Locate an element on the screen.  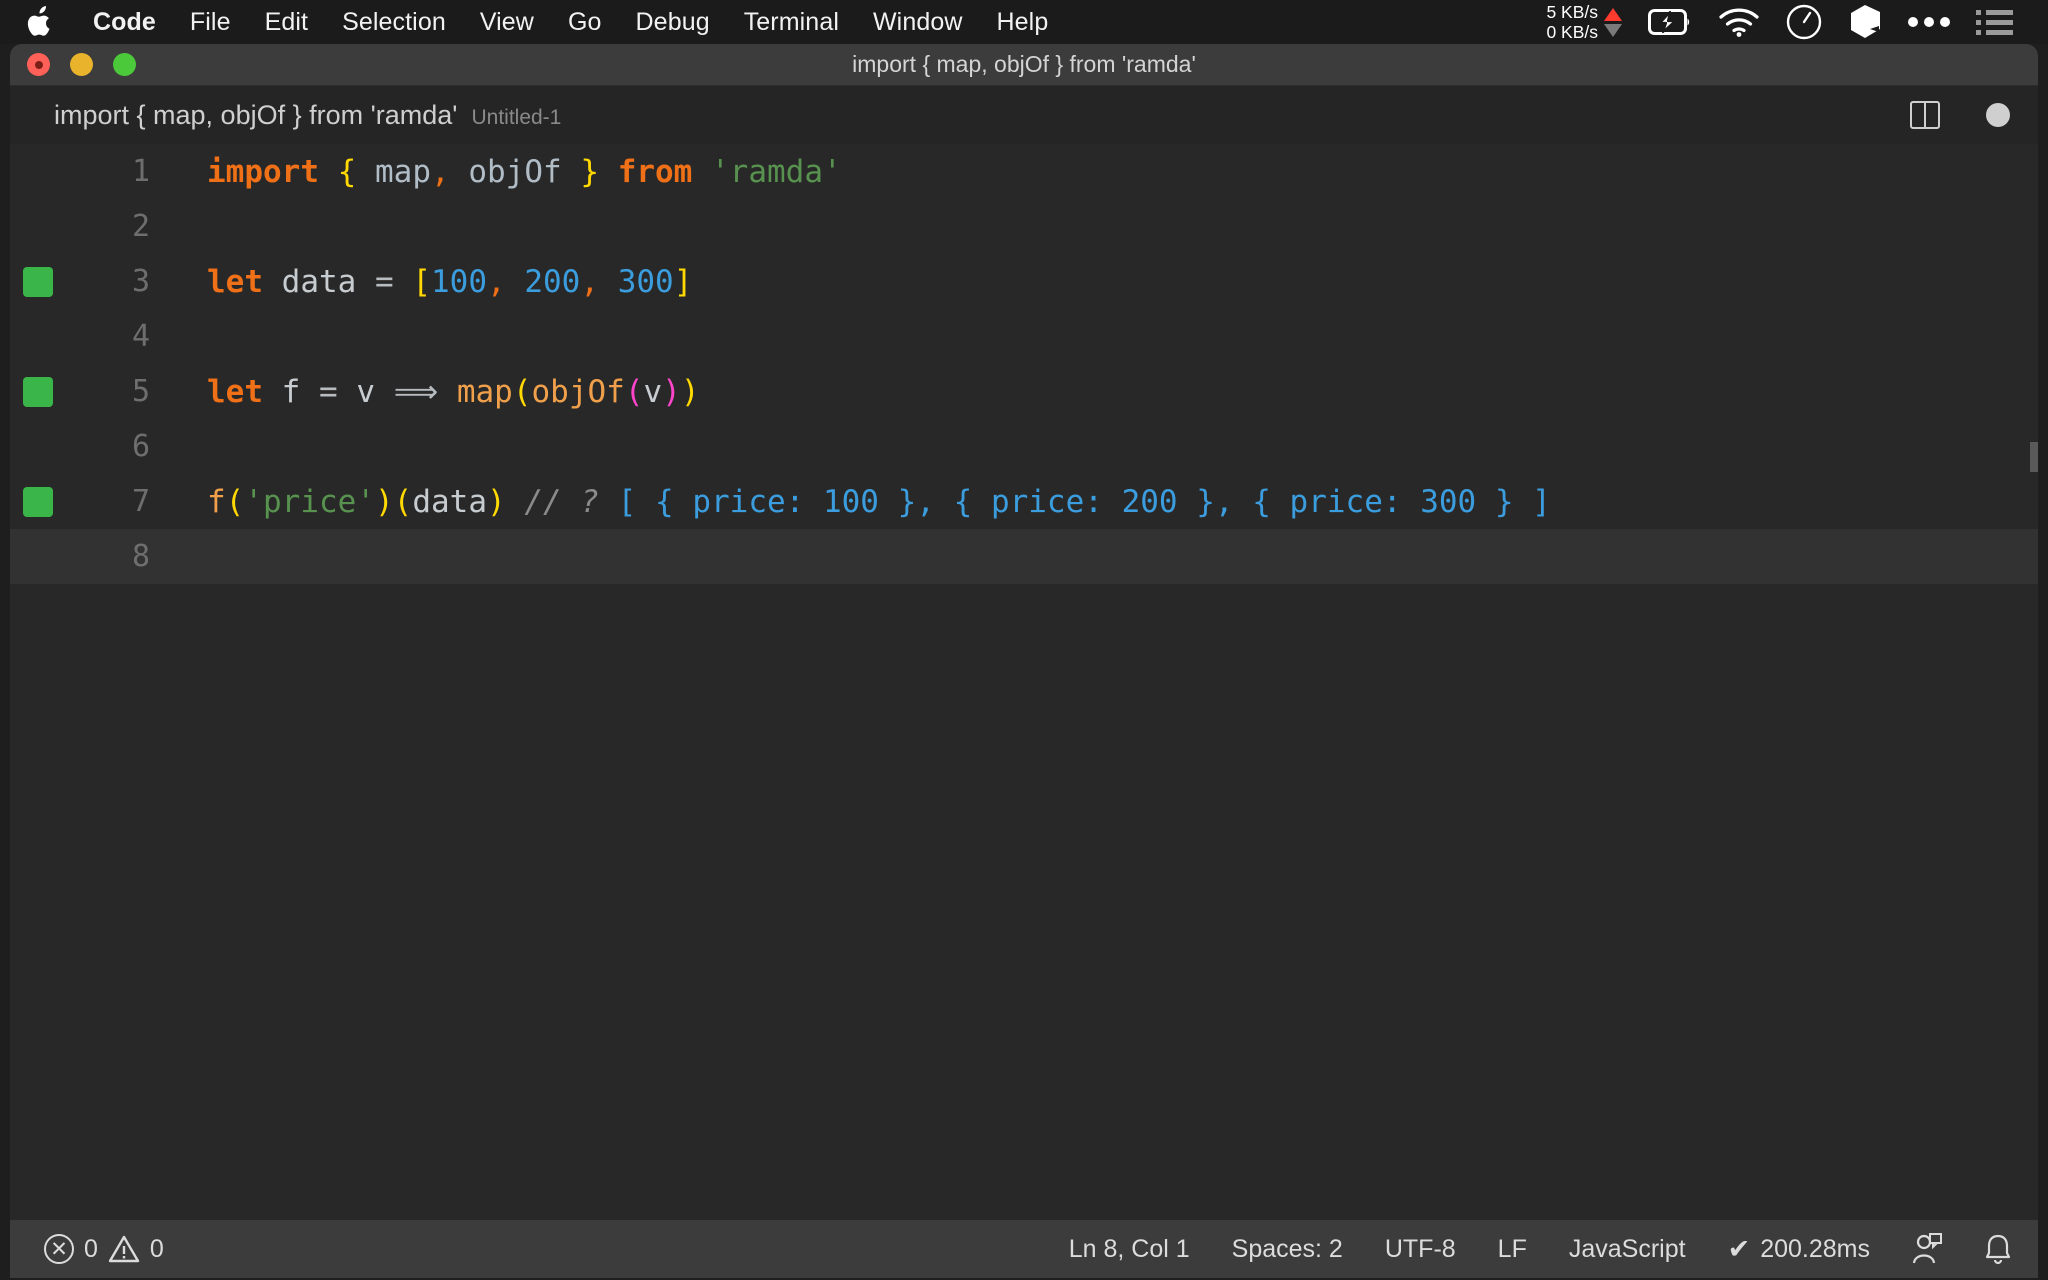
warning-triangle-icon is located at coordinates (124, 1249).